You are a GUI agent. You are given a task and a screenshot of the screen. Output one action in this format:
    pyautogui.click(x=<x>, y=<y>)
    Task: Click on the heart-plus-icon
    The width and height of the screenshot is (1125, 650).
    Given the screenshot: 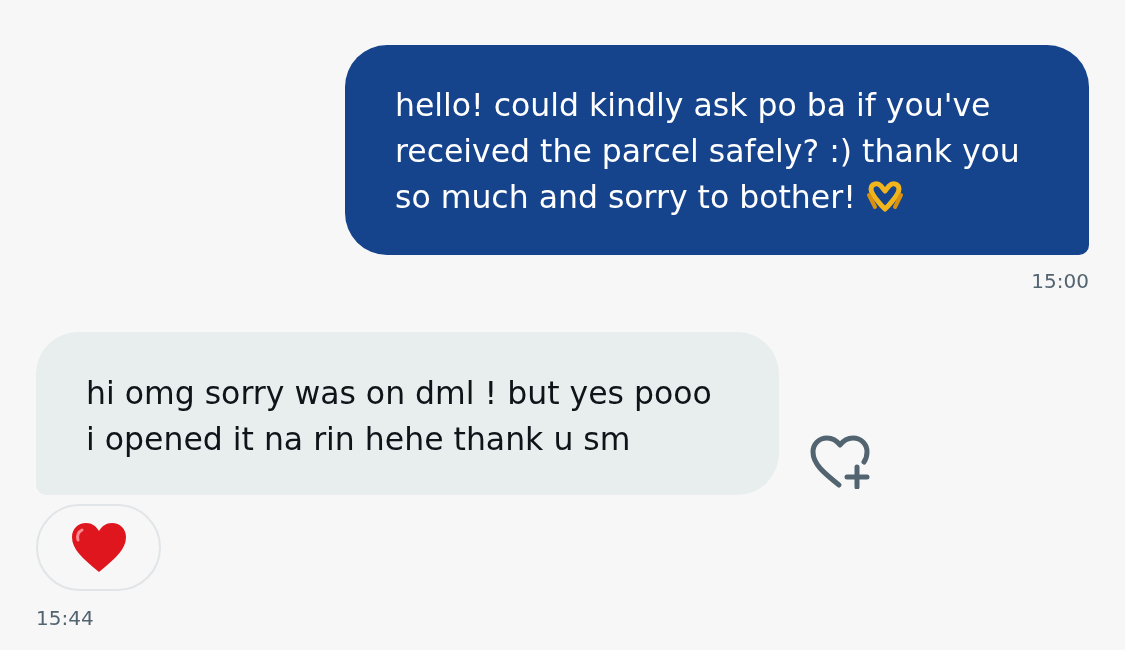 What is the action you would take?
    pyautogui.click(x=840, y=462)
    